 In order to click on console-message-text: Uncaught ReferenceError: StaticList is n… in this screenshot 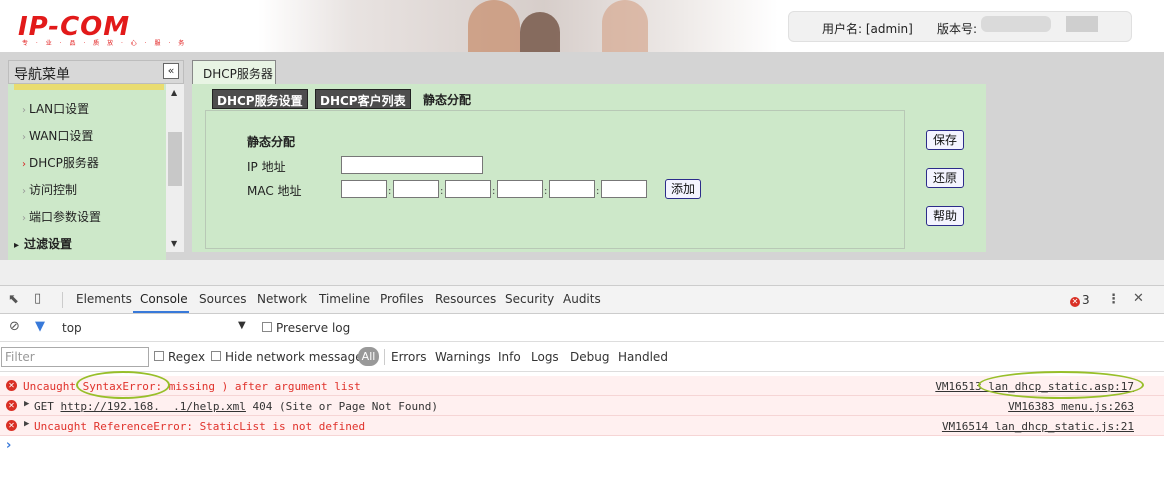, I will do `click(200, 426)`.